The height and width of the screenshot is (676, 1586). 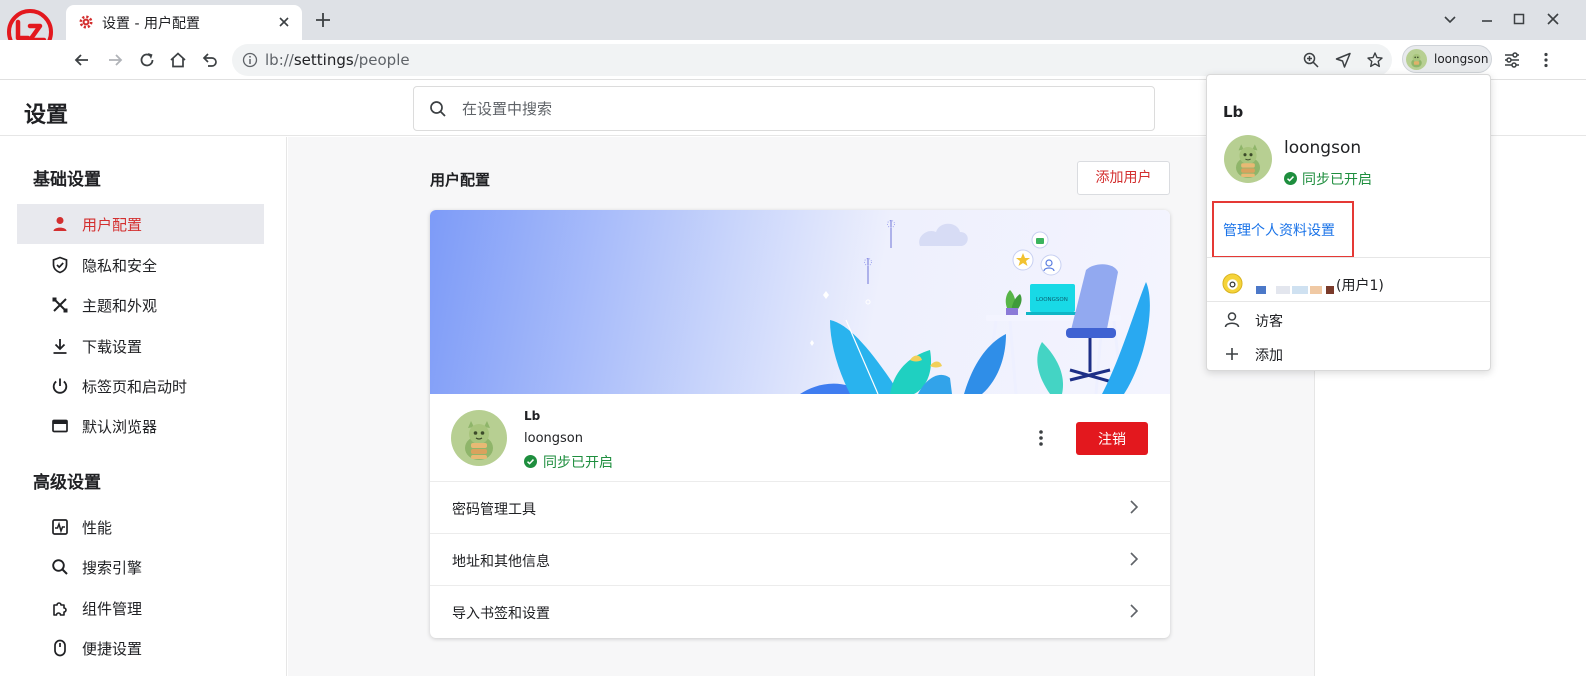 I want to click on new-tab-icon, so click(x=323, y=20).